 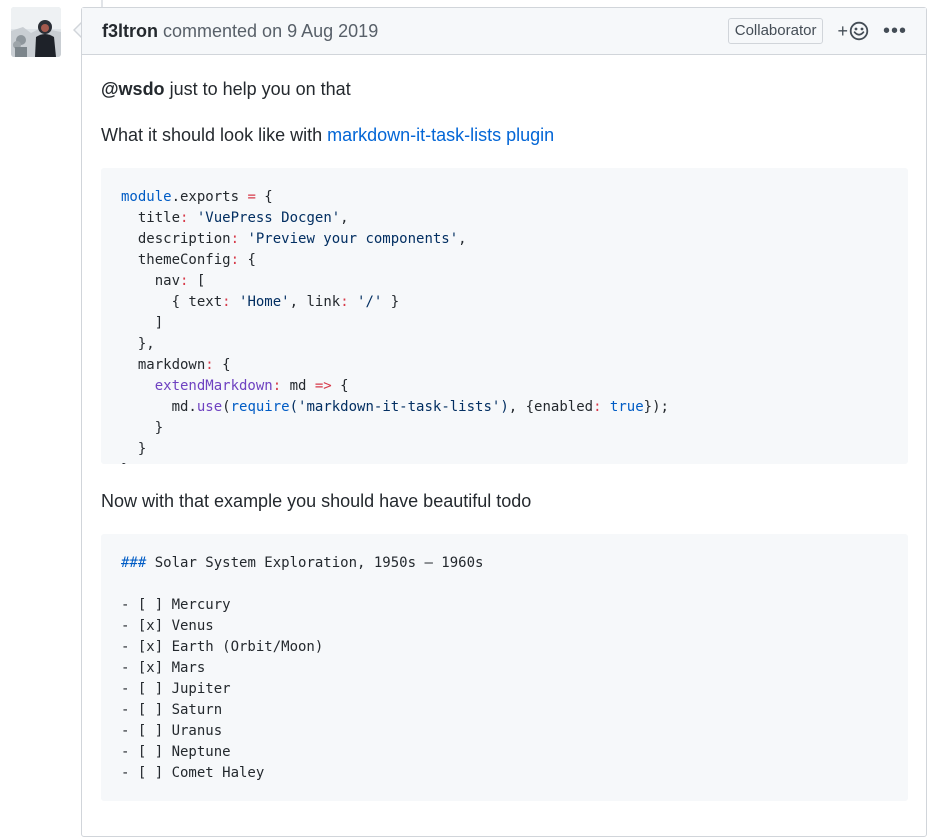 I want to click on code-token: , {enabled, so click(x=551, y=407).